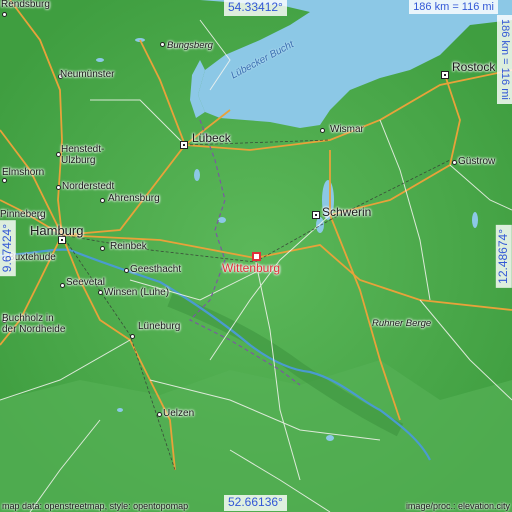  What do you see at coordinates (58, 187) in the screenshot?
I see `norderstedt-dot` at bounding box center [58, 187].